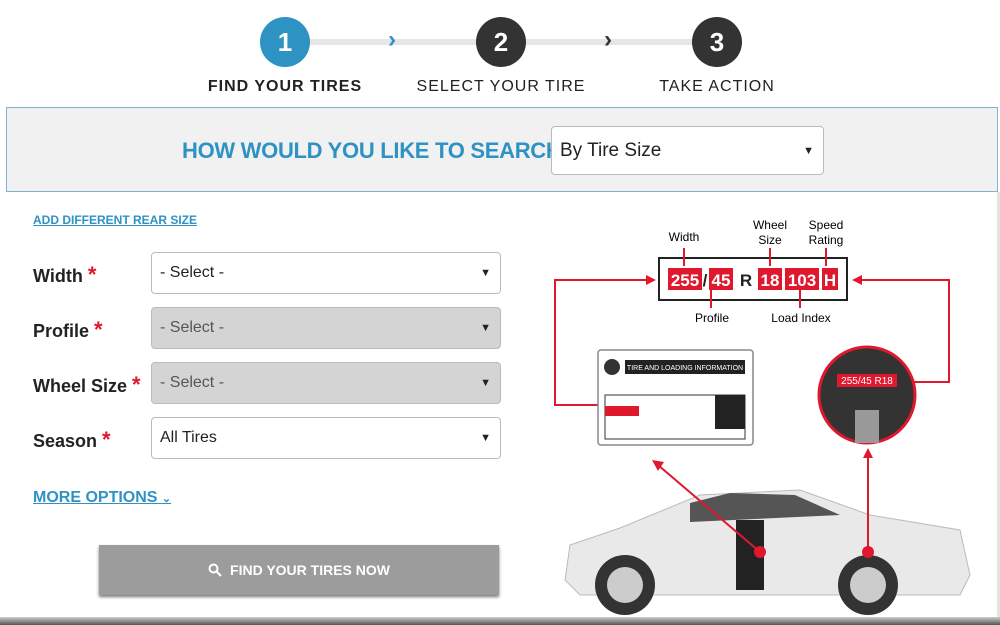 The image size is (1000, 625). Describe the element at coordinates (501, 86) in the screenshot. I see `step-2-label: SELECT YOUR TIRE` at that location.